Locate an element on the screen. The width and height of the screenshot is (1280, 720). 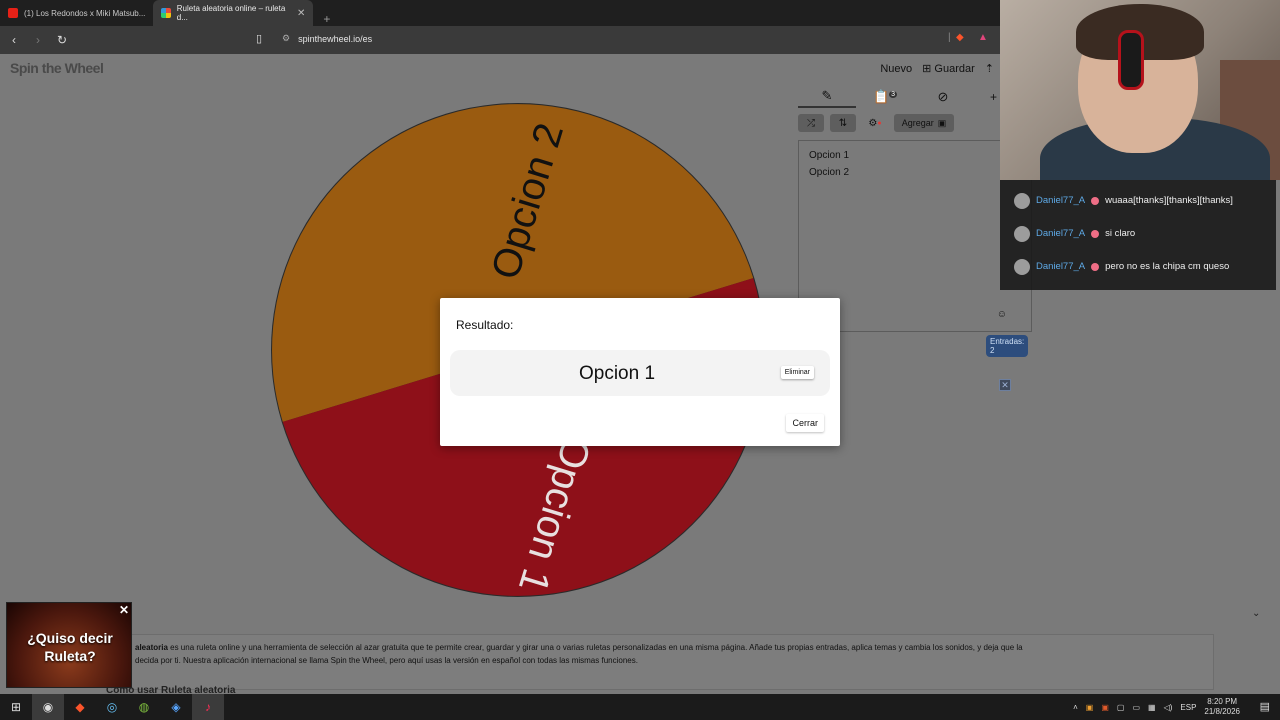
network-icon: ▦ is located at coordinates (1152, 707).